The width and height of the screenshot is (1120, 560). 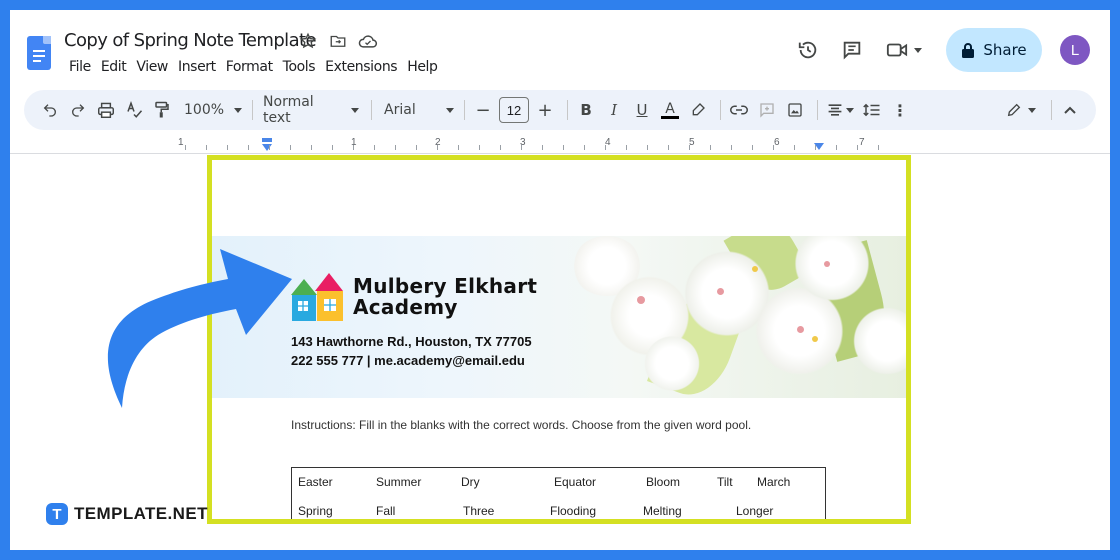 I want to click on word-pool-cell: Spring, so click(x=315, y=511).